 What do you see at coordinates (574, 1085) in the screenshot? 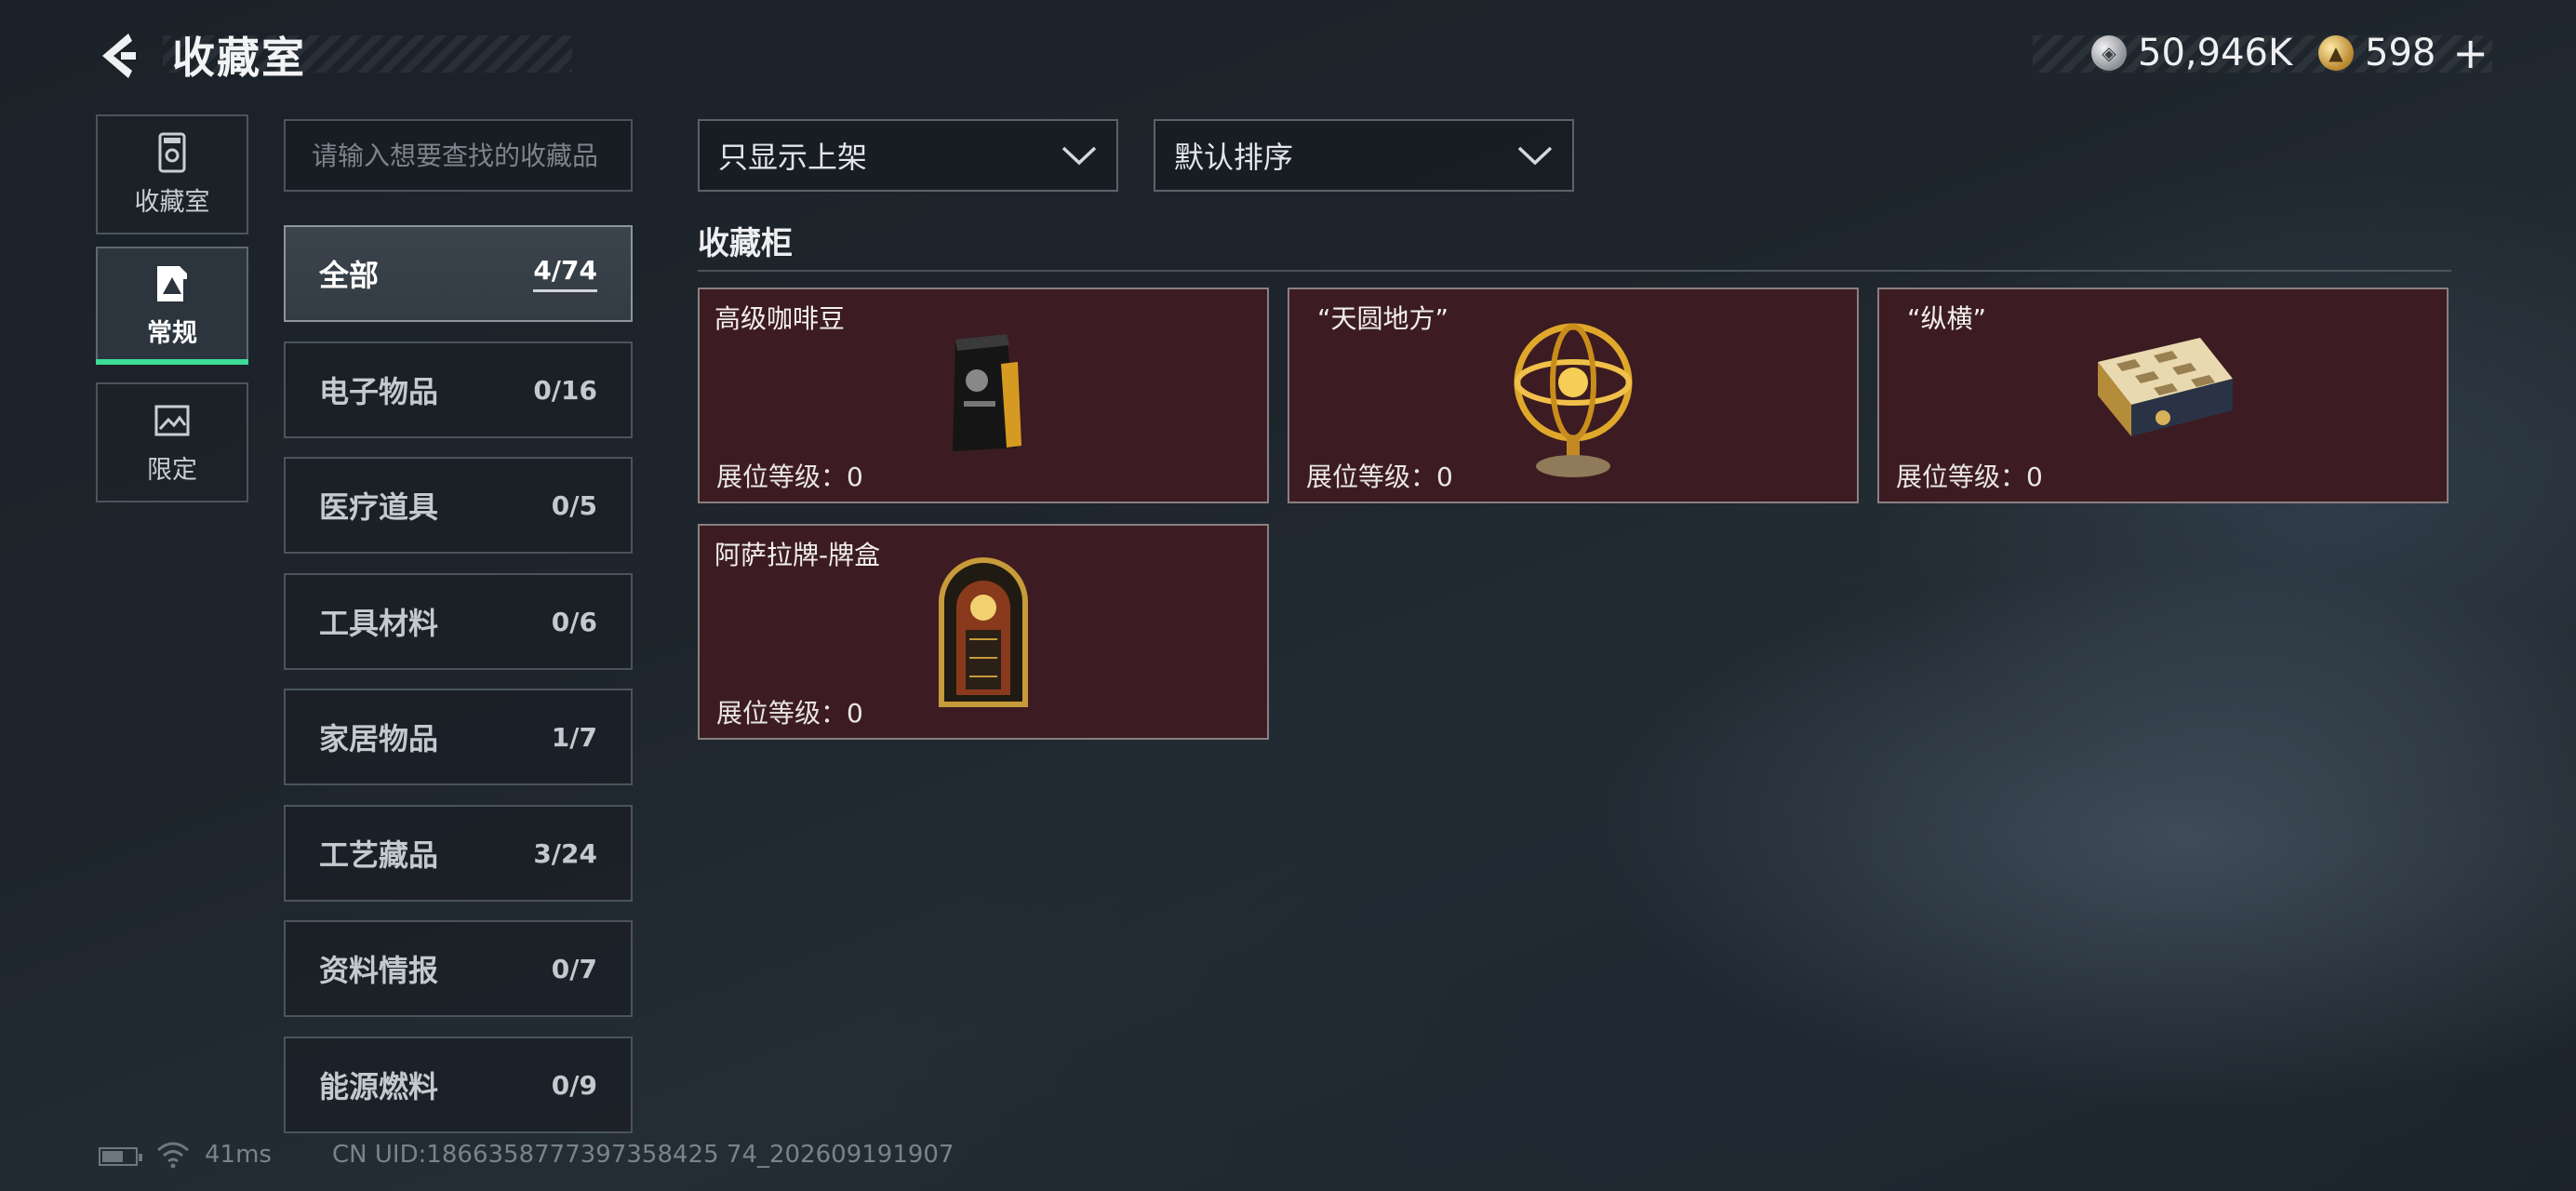
I see `category-count: 0/9` at bounding box center [574, 1085].